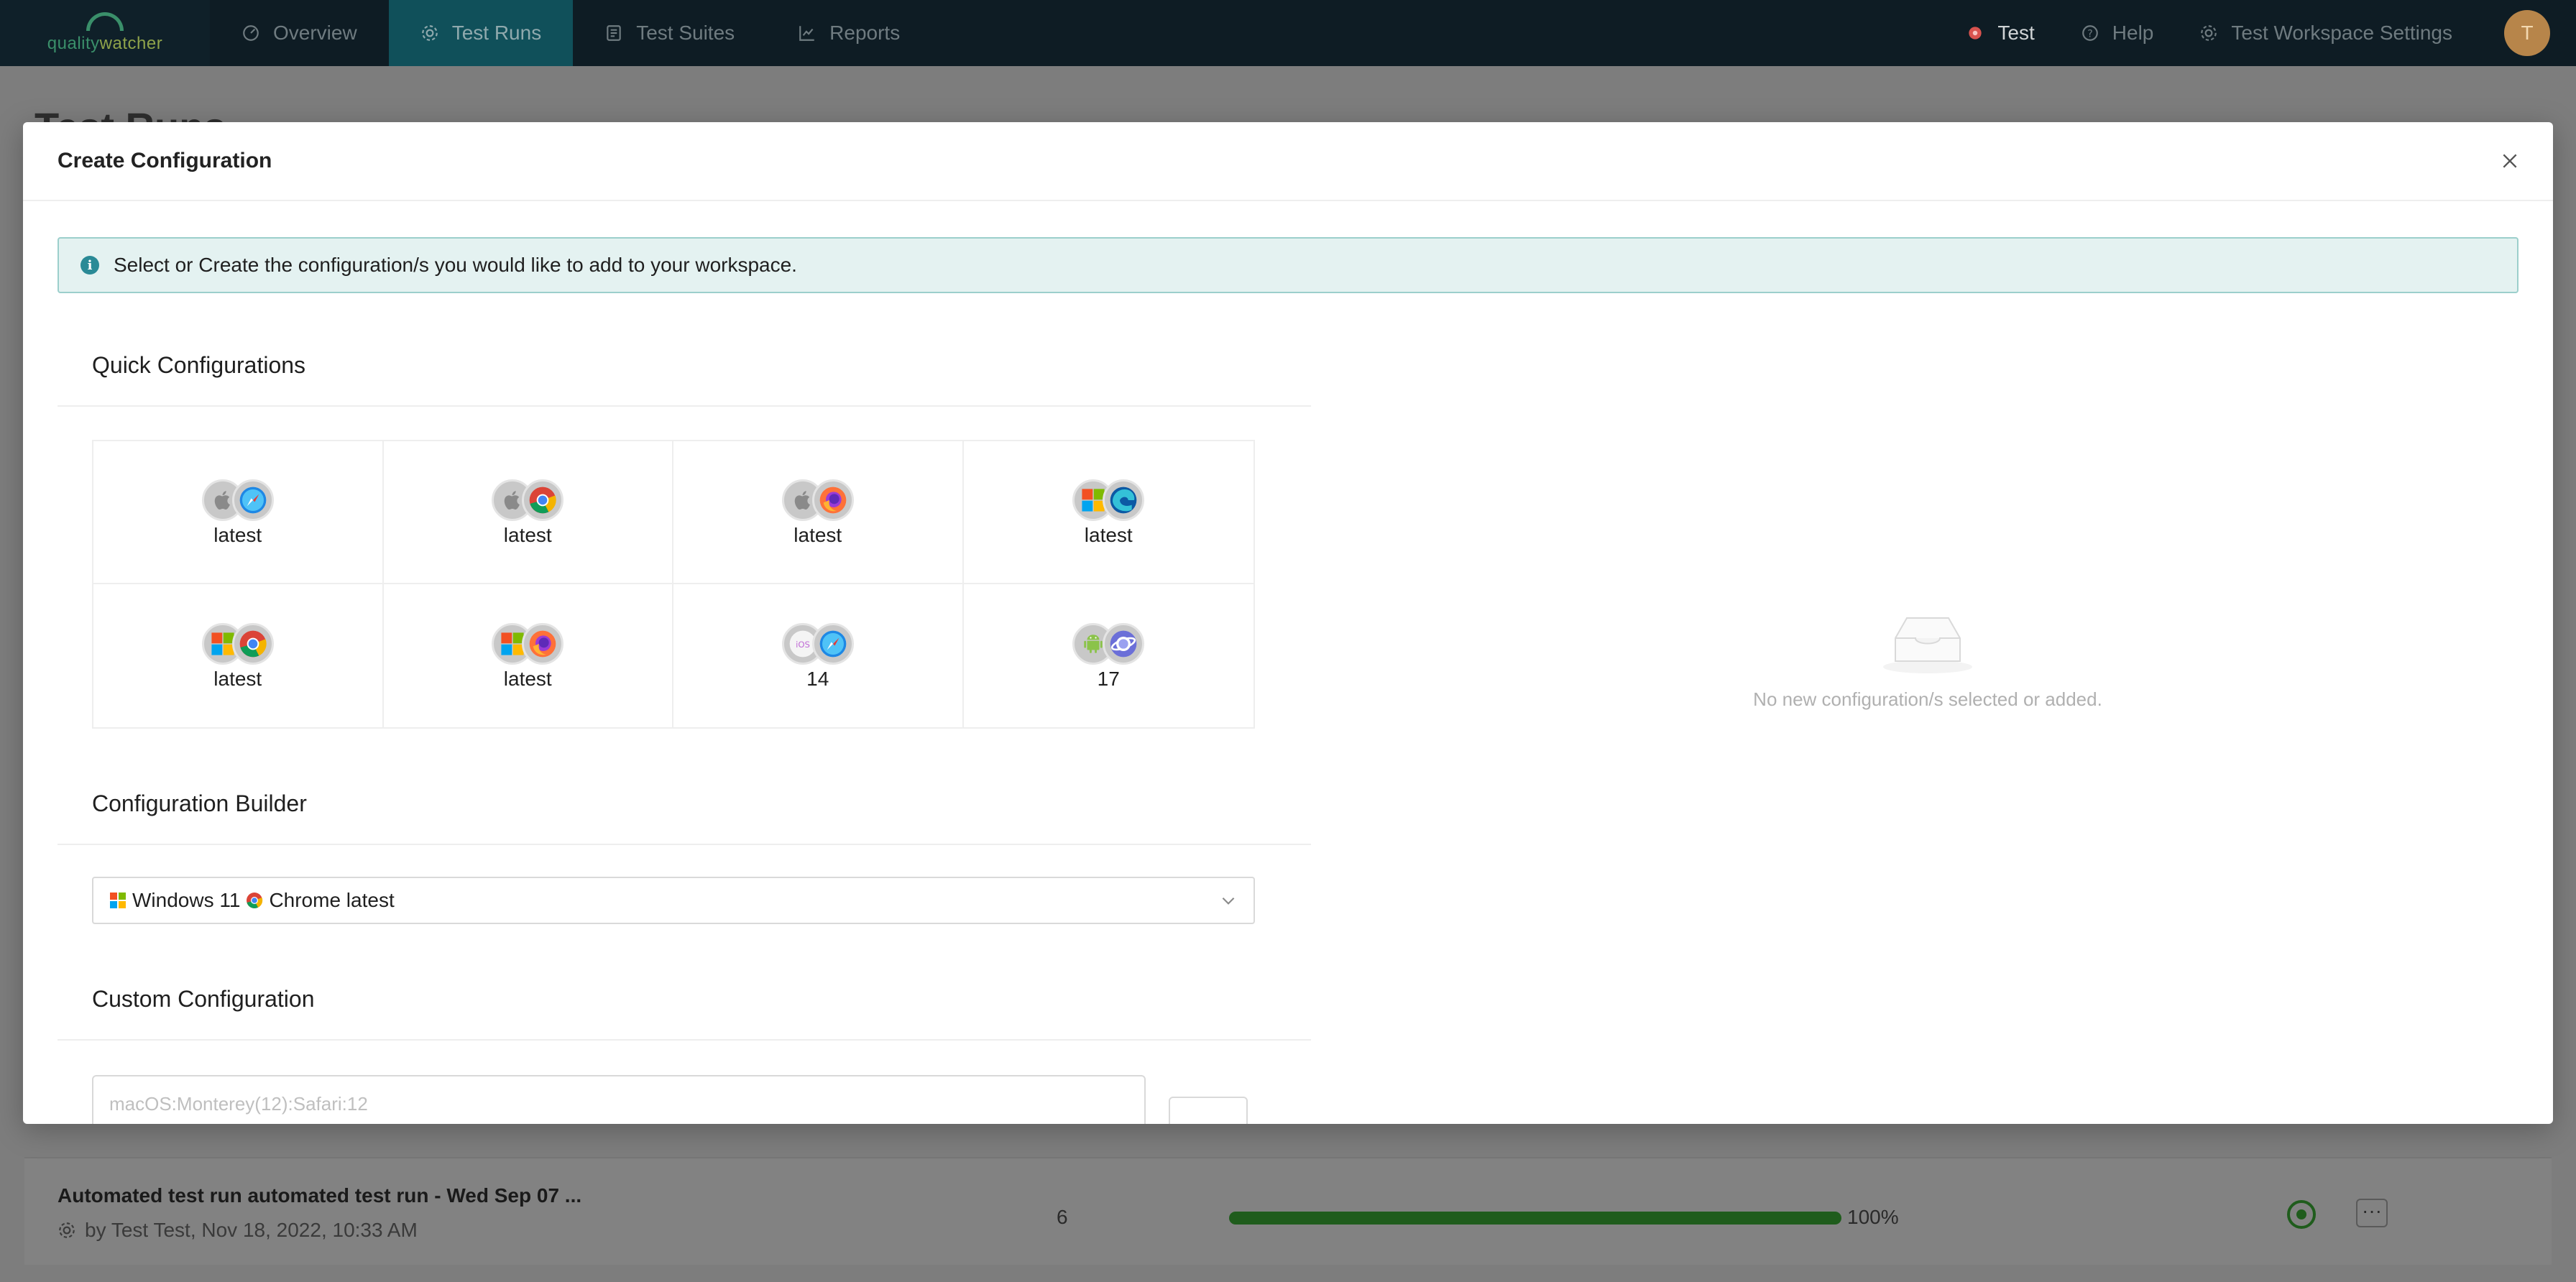 This screenshot has height=1282, width=2576. What do you see at coordinates (2301, 1214) in the screenshot?
I see `status-icon` at bounding box center [2301, 1214].